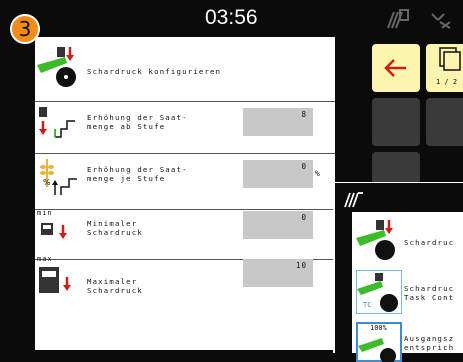 This screenshot has width=463, height=362. I want to click on page-title: Schardruck konfigurieren, so click(154, 71).